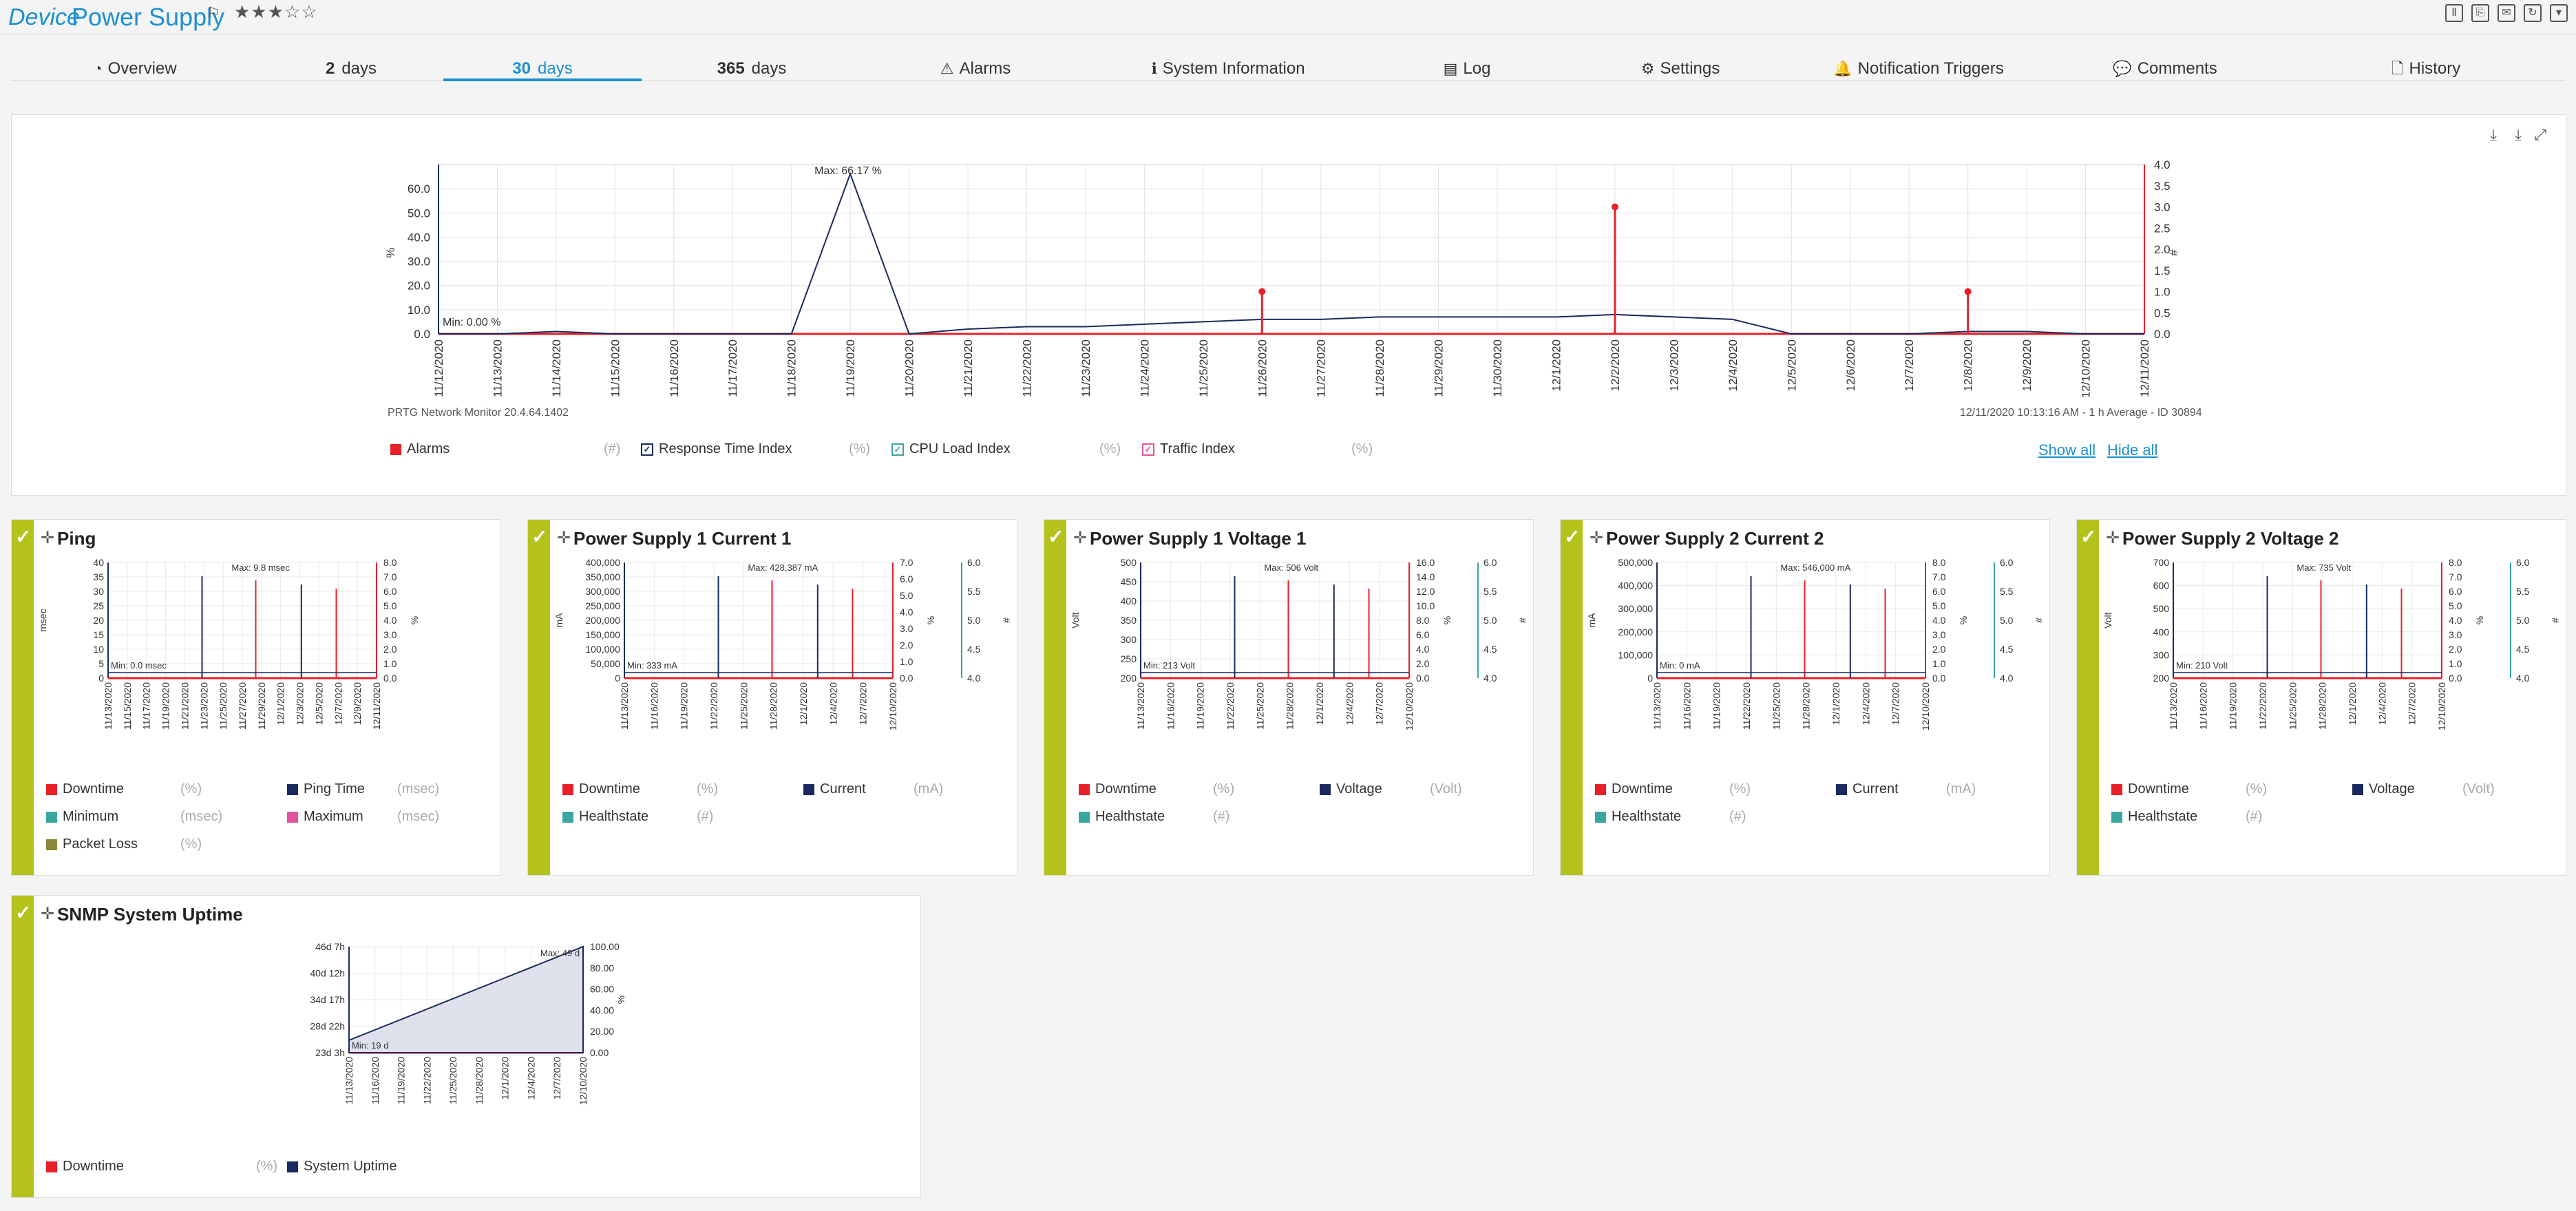 This screenshot has height=1211, width=2576. Describe the element at coordinates (2426, 66) in the screenshot. I see `tab-history: 🗋 History` at that location.